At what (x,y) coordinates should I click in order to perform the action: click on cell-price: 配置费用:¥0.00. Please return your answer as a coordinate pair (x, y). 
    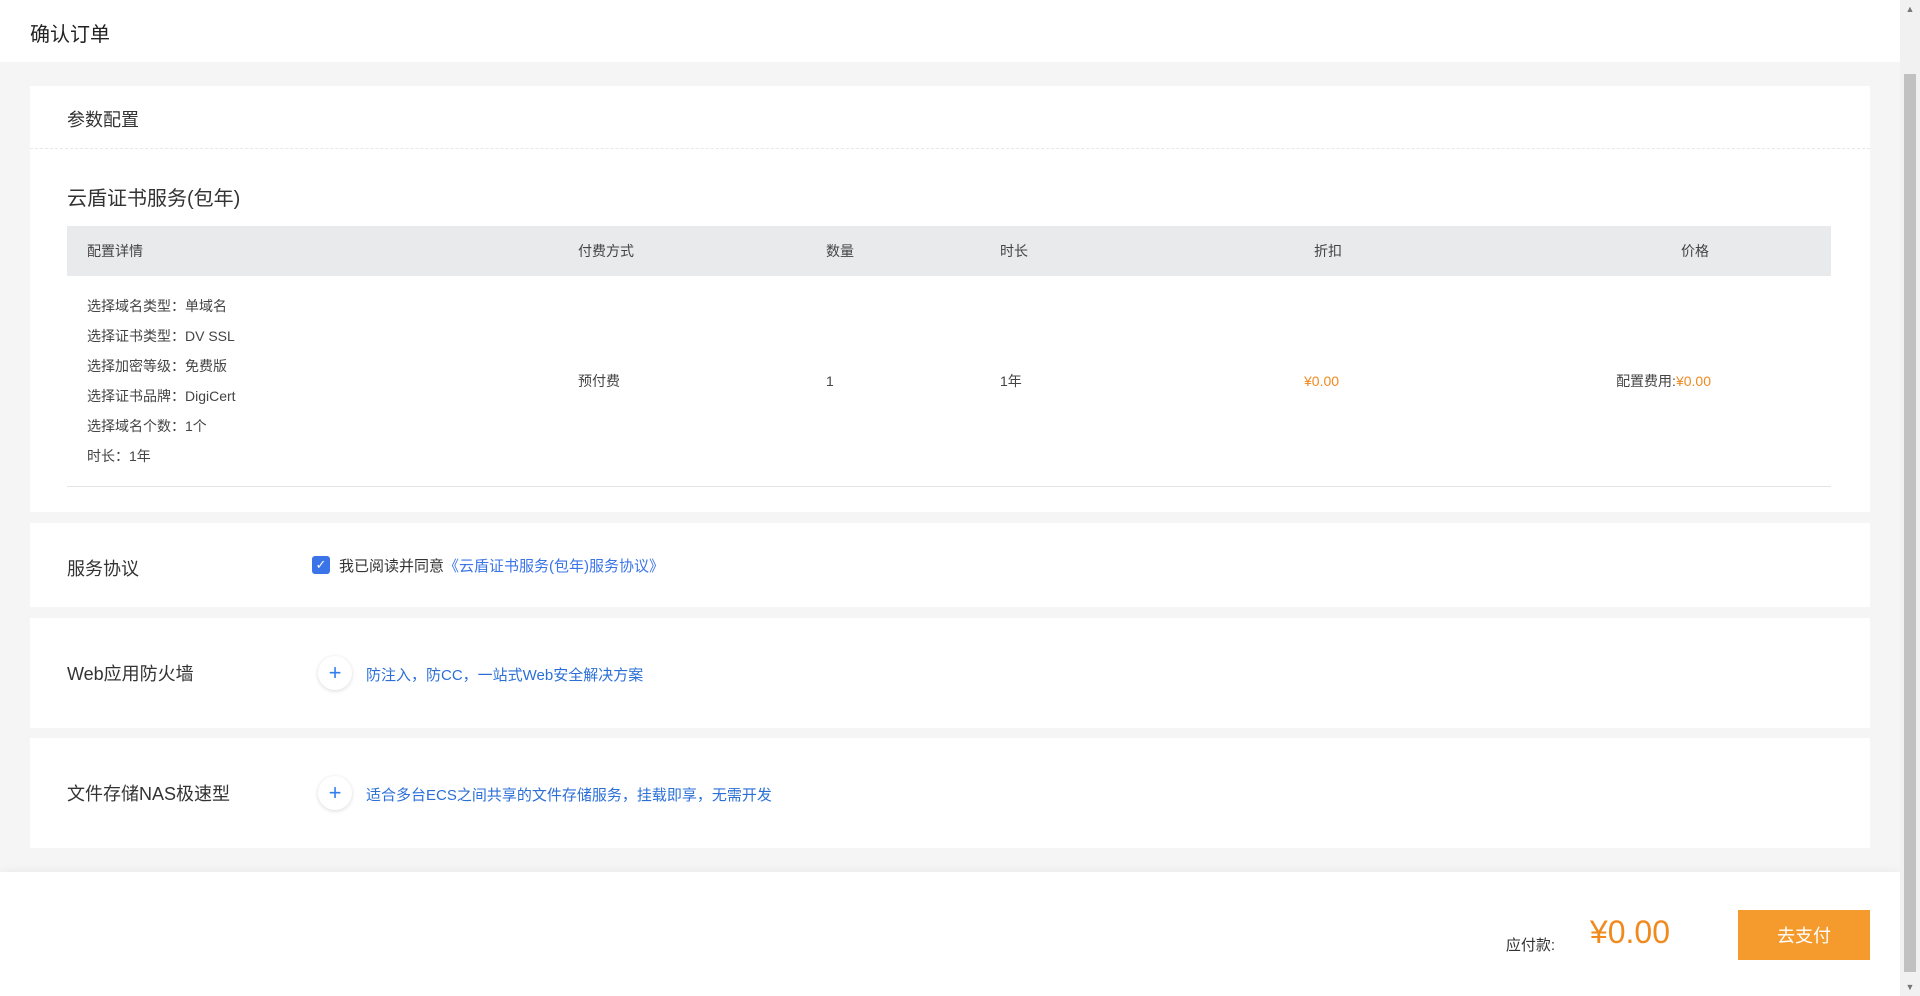
    Looking at the image, I should click on (1663, 381).